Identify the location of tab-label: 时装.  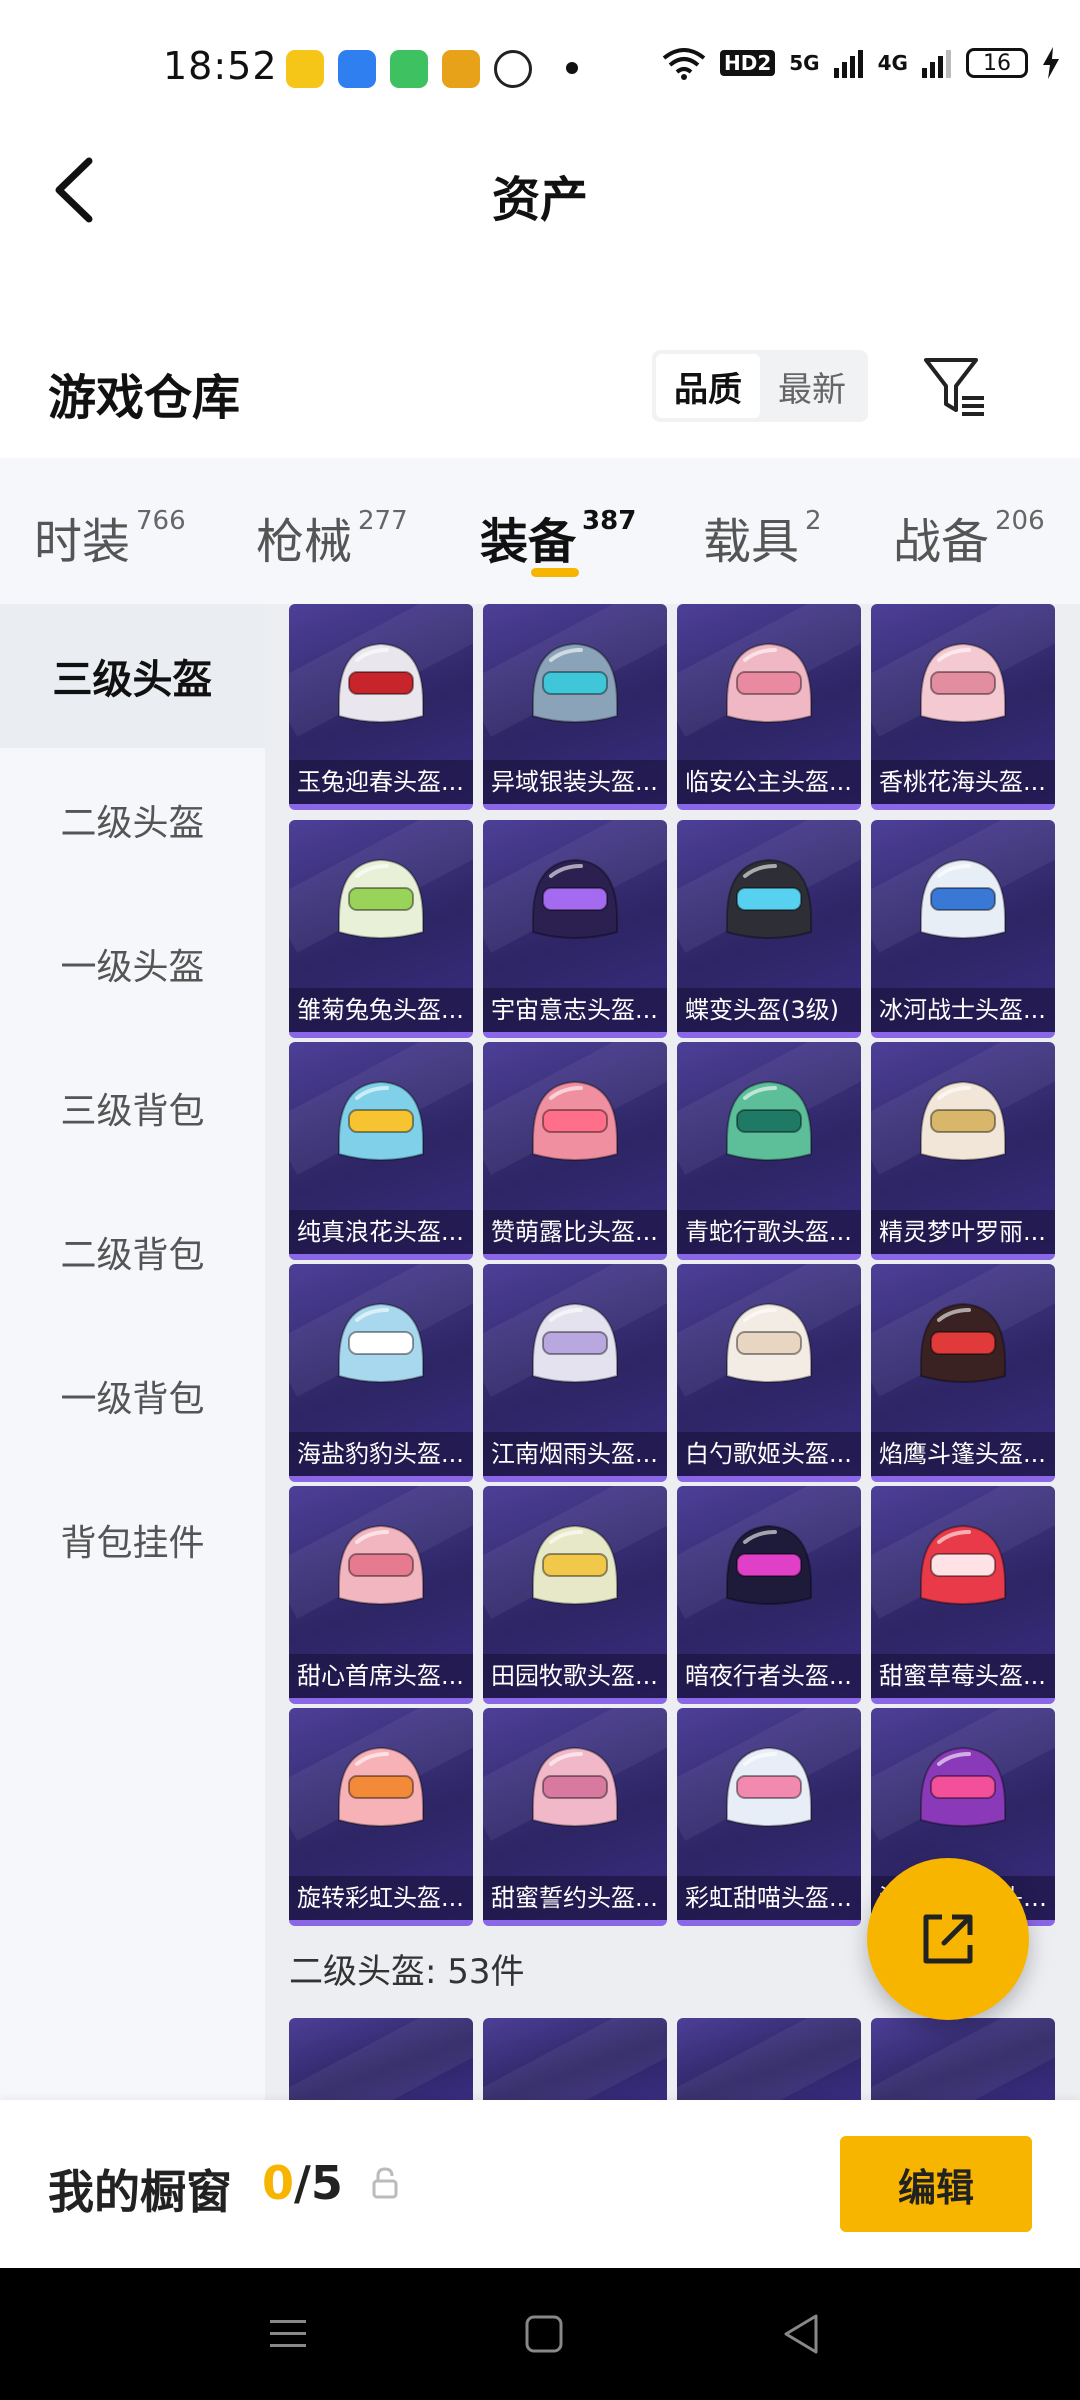
(82, 542).